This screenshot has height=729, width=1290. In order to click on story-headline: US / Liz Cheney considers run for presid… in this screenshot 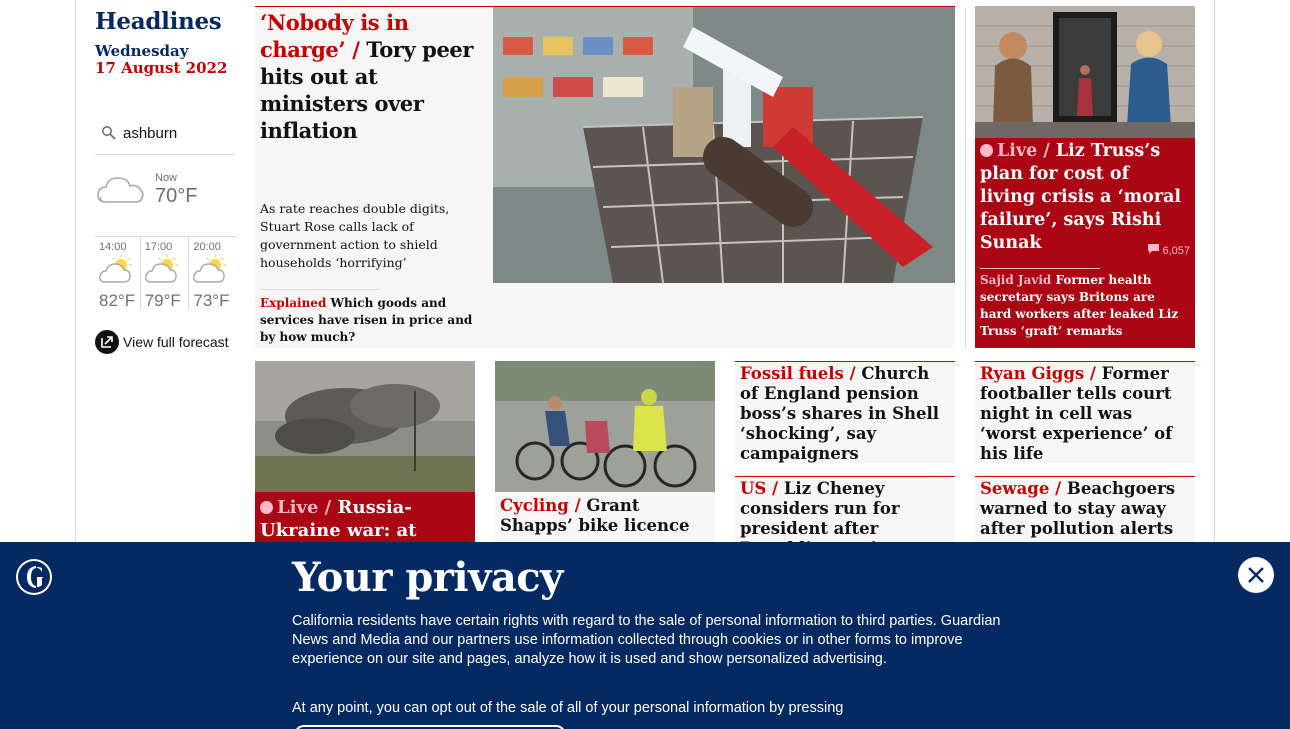, I will do `click(845, 509)`.